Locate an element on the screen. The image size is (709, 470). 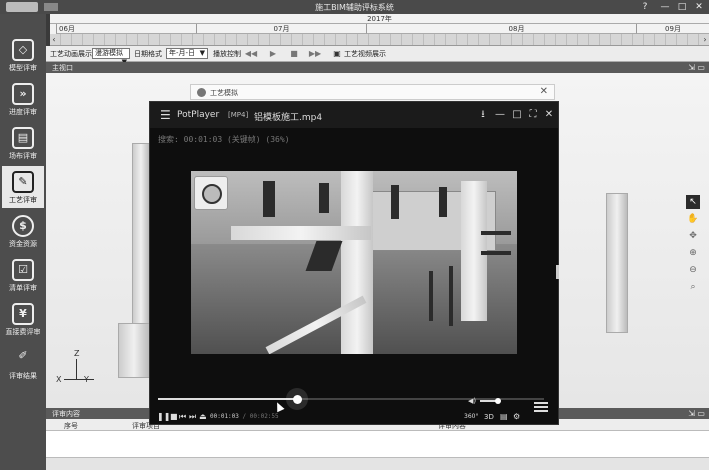
volume-knob is located at coordinates (498, 401).